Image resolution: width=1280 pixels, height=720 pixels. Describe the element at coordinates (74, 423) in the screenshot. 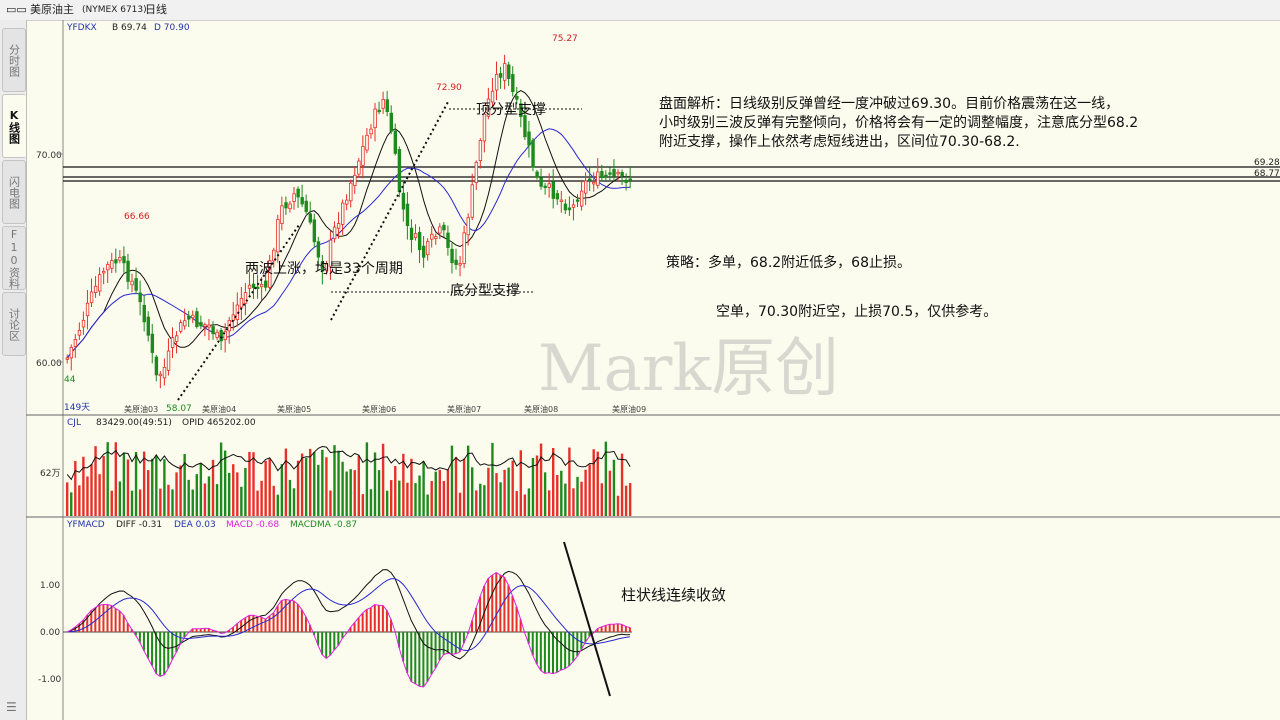

I see `volume-indicator-name: CJL` at that location.